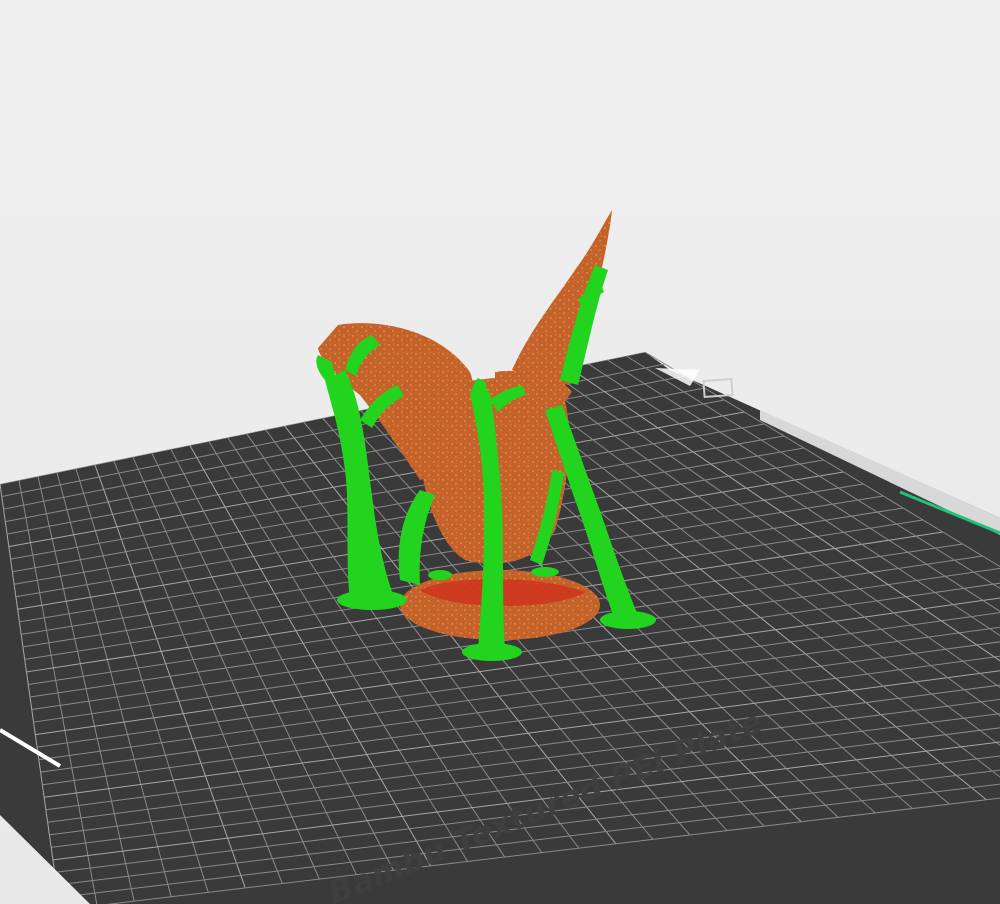 This screenshot has width=1000, height=904. What do you see at coordinates (492, 652) in the screenshot?
I see `support-center-foot` at bounding box center [492, 652].